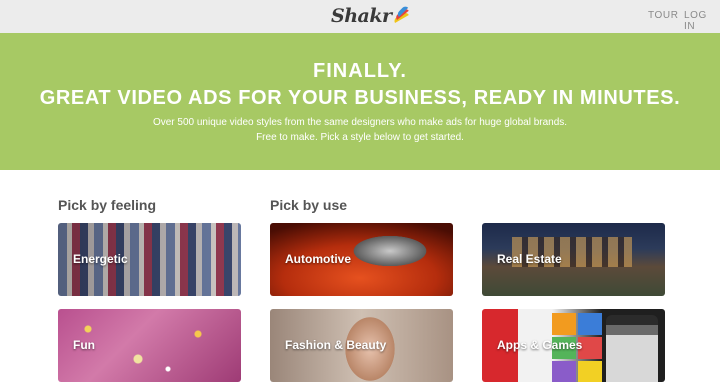 The width and height of the screenshot is (720, 390). I want to click on tile-label: Automotive, so click(318, 259).